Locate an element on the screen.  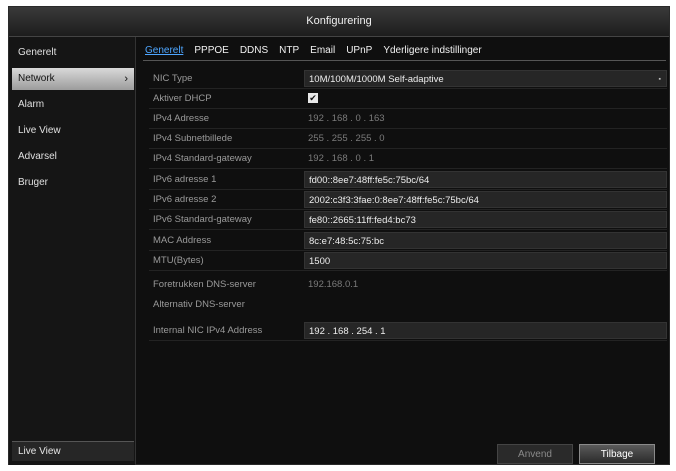
ipv6-address-2-field: 2002:c3f3:3fae:0:8ee7:48ff:fe5c:75bc/64 is located at coordinates (485, 199).